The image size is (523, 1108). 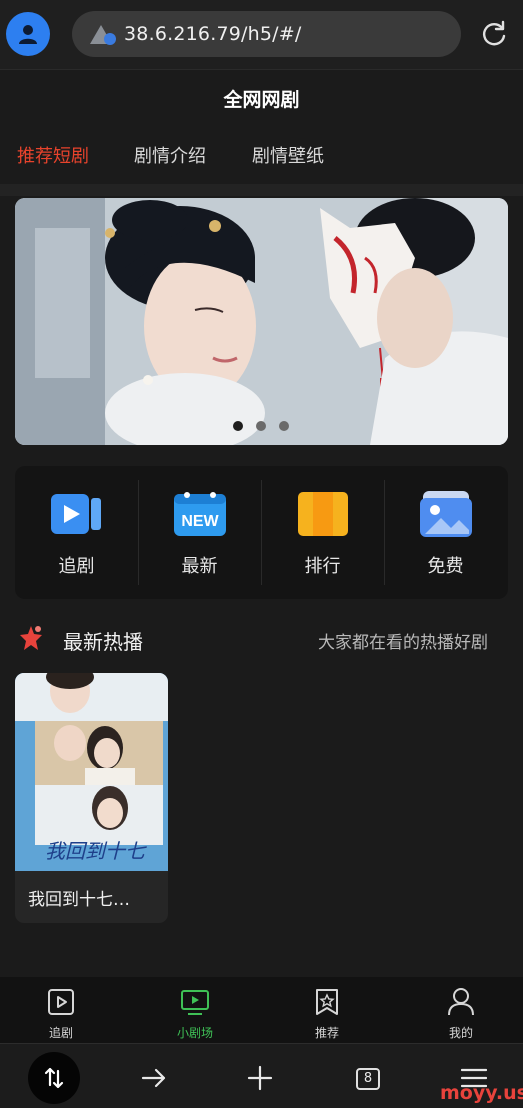 I want to click on divider, so click(x=261, y=190).